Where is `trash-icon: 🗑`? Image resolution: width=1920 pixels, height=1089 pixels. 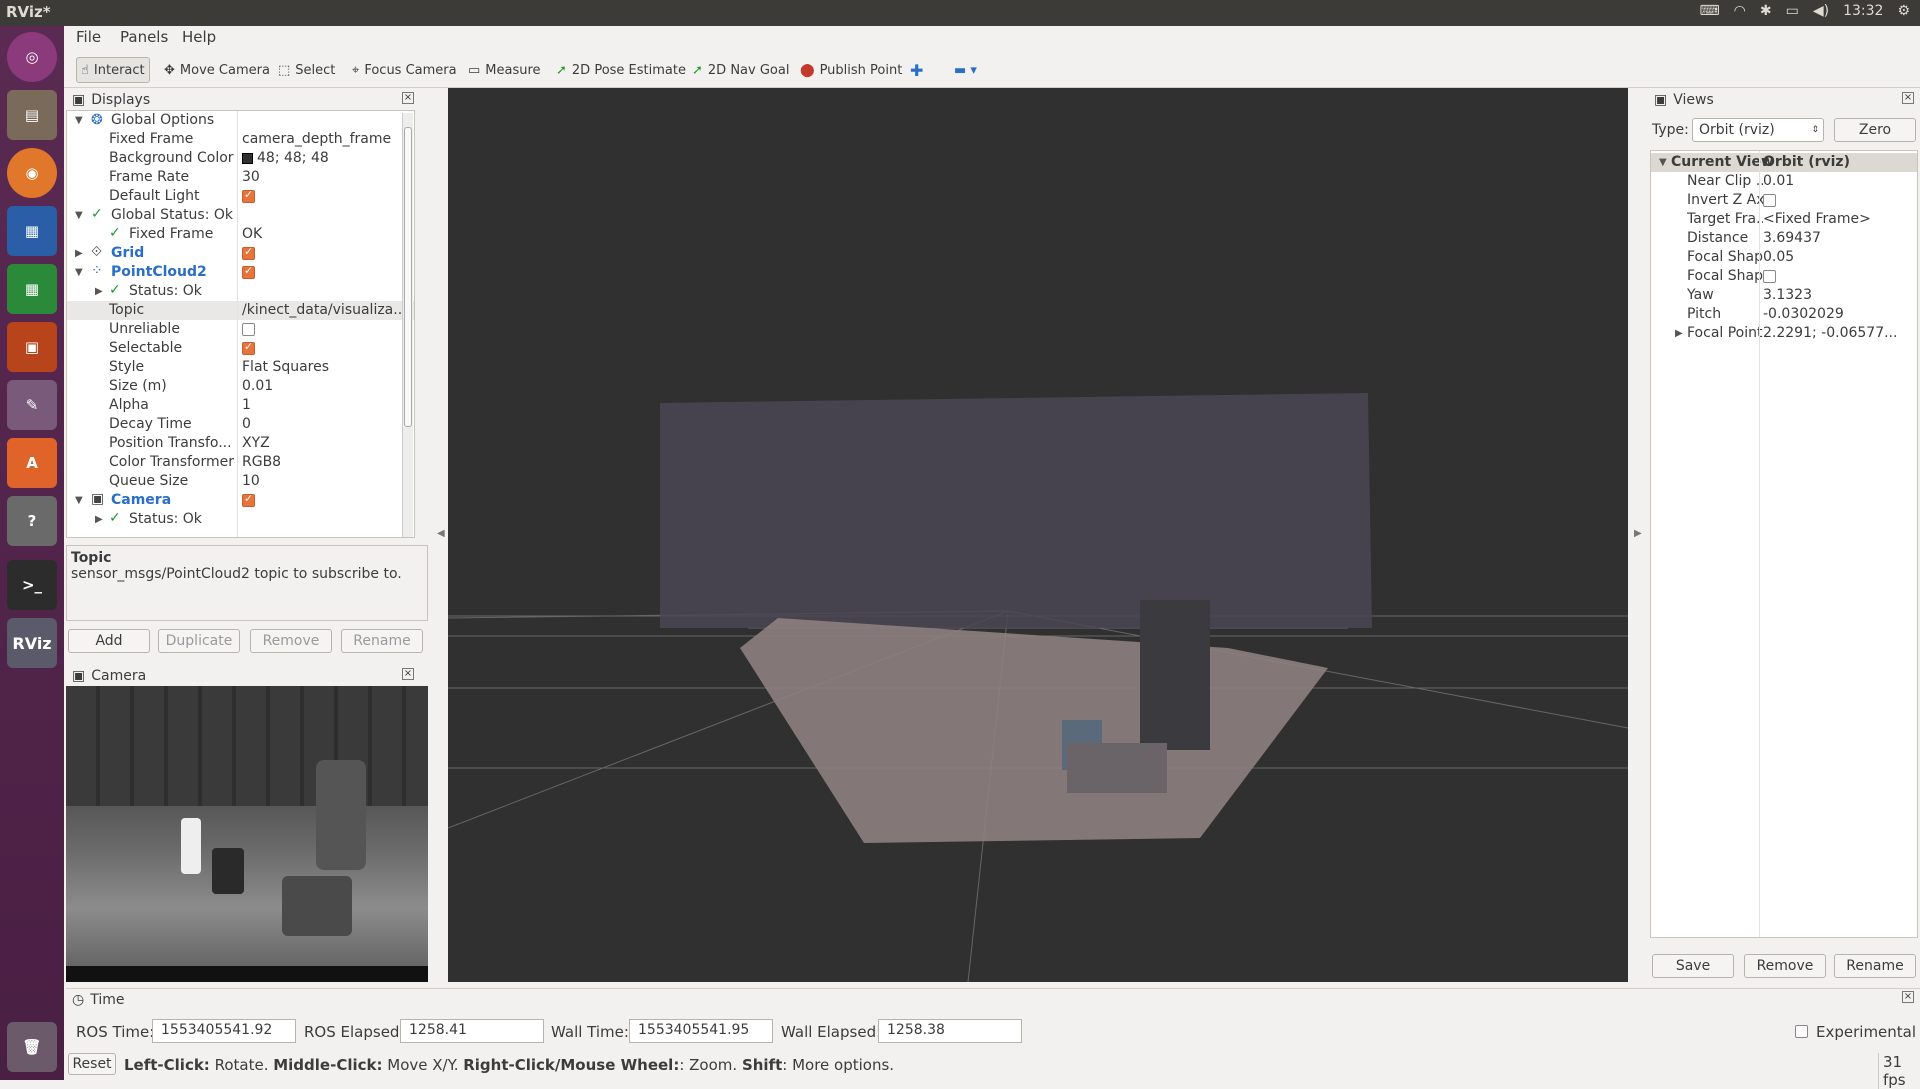 trash-icon: 🗑 is located at coordinates (32, 1047).